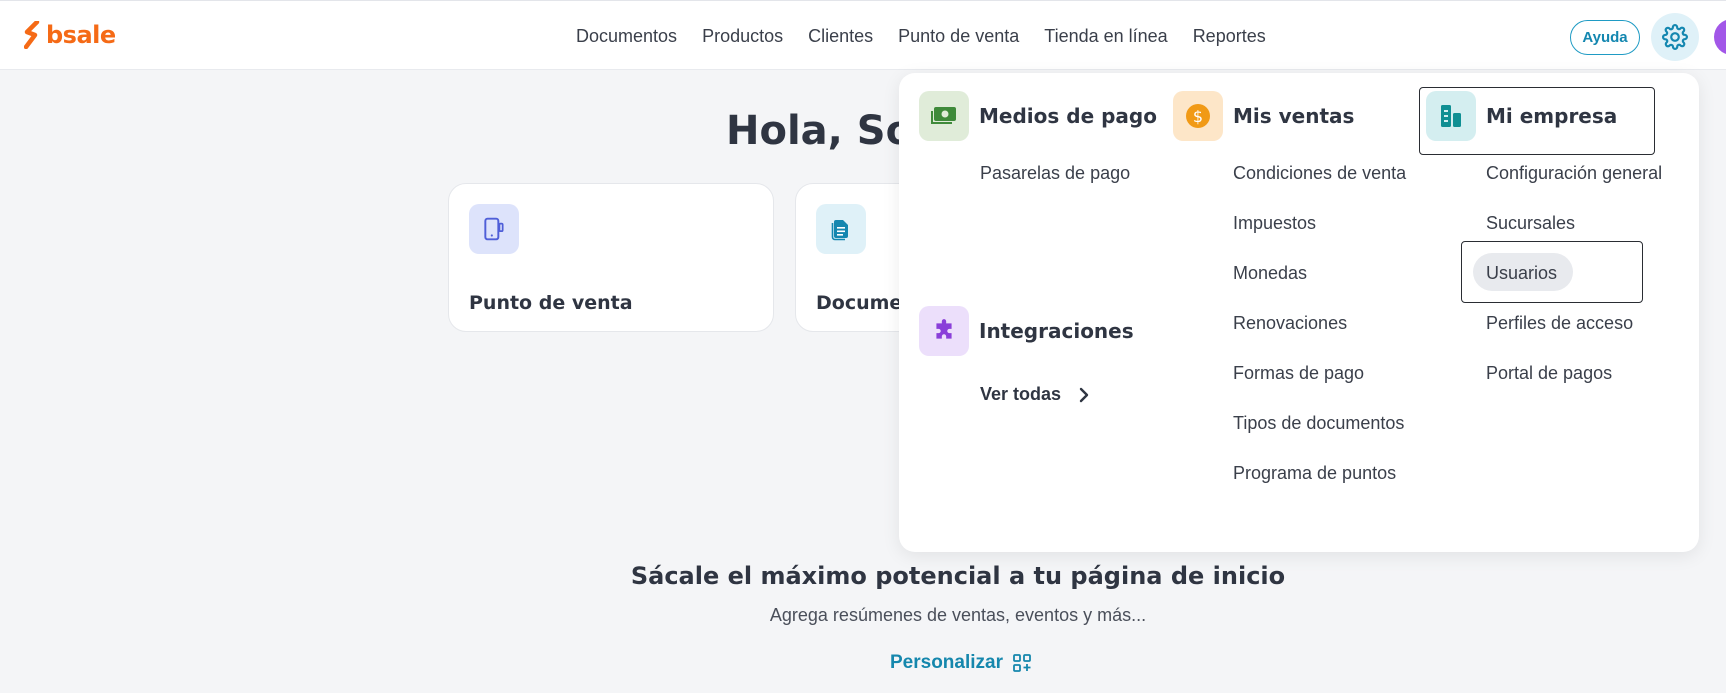 This screenshot has height=693, width=1726. I want to click on integraciones-icon-box, so click(944, 331).